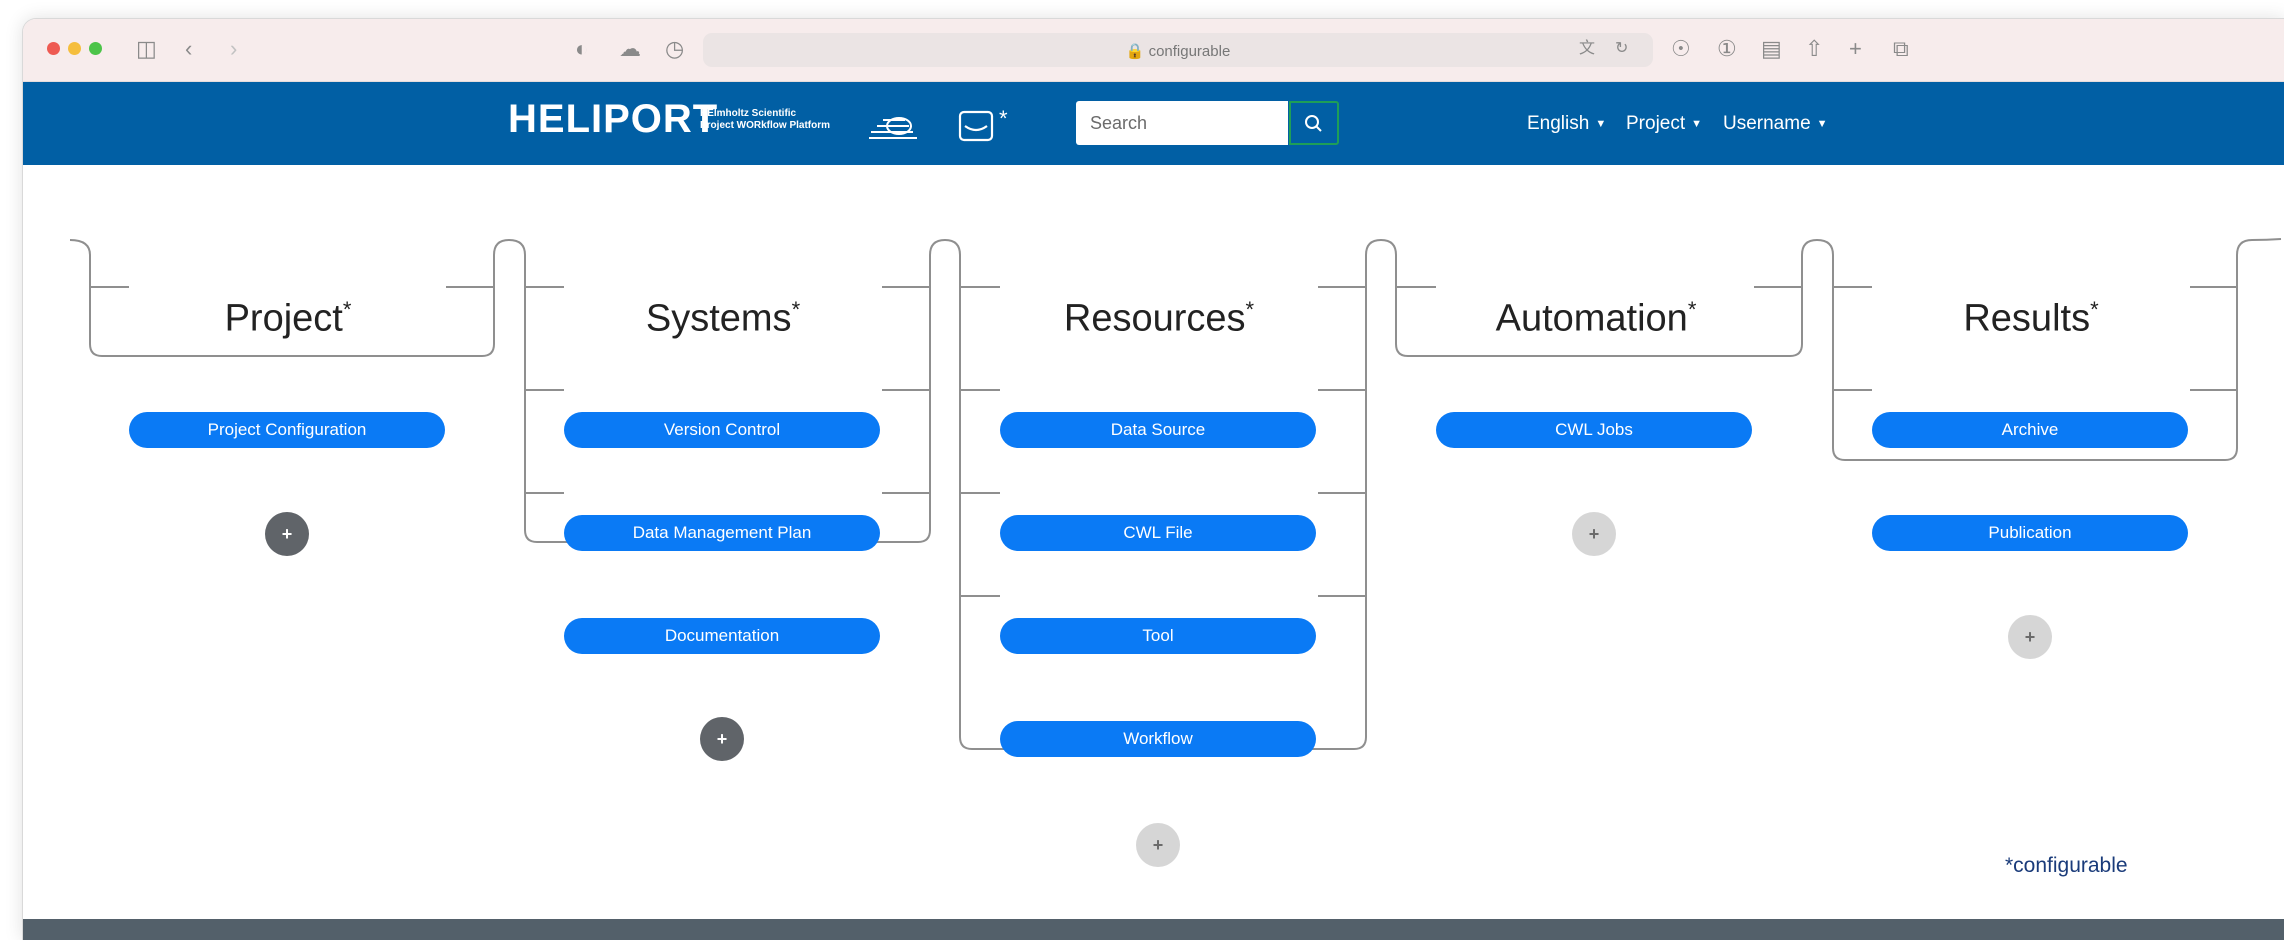 The width and height of the screenshot is (2284, 940). What do you see at coordinates (1594, 430) in the screenshot?
I see `cwl-jobs-button: CWL Jobs` at bounding box center [1594, 430].